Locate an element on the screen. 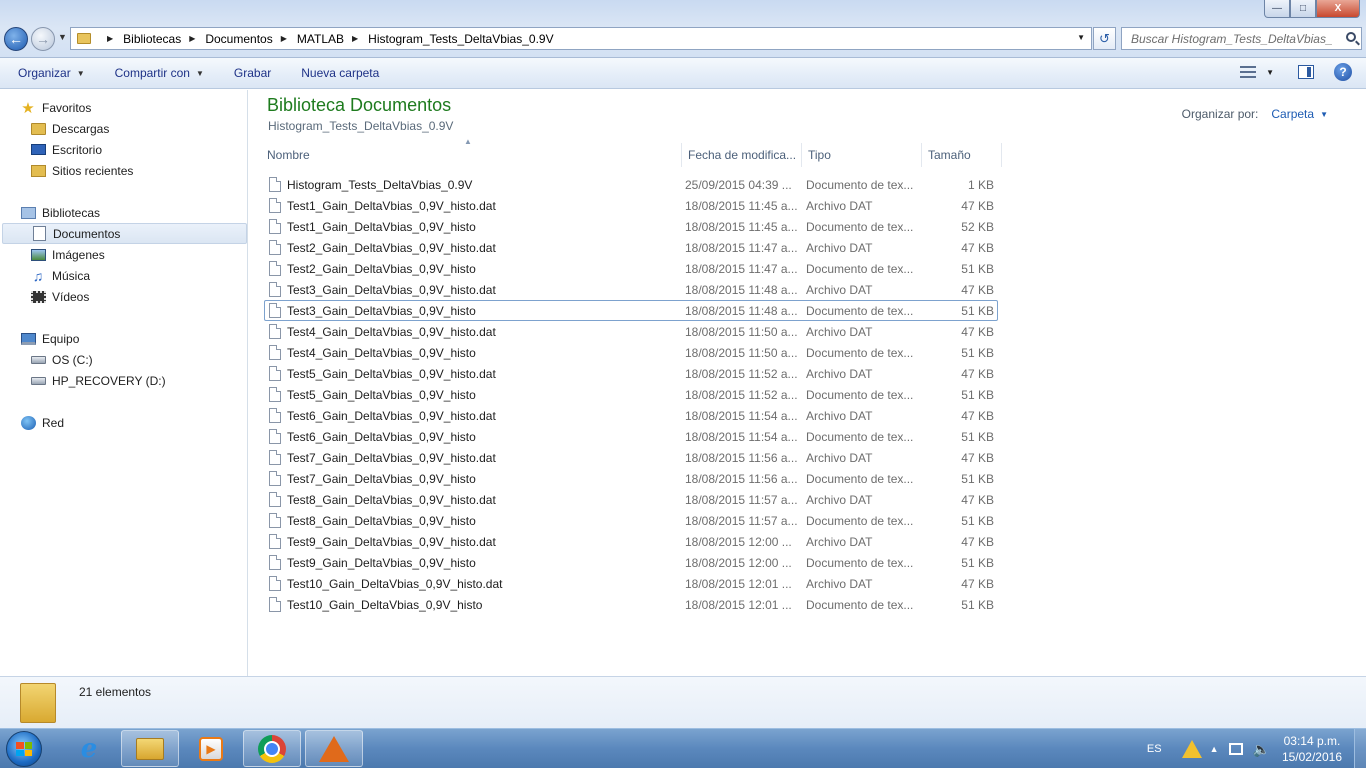  arrange-by-dropdown: Carpeta is located at coordinates (1292, 114).